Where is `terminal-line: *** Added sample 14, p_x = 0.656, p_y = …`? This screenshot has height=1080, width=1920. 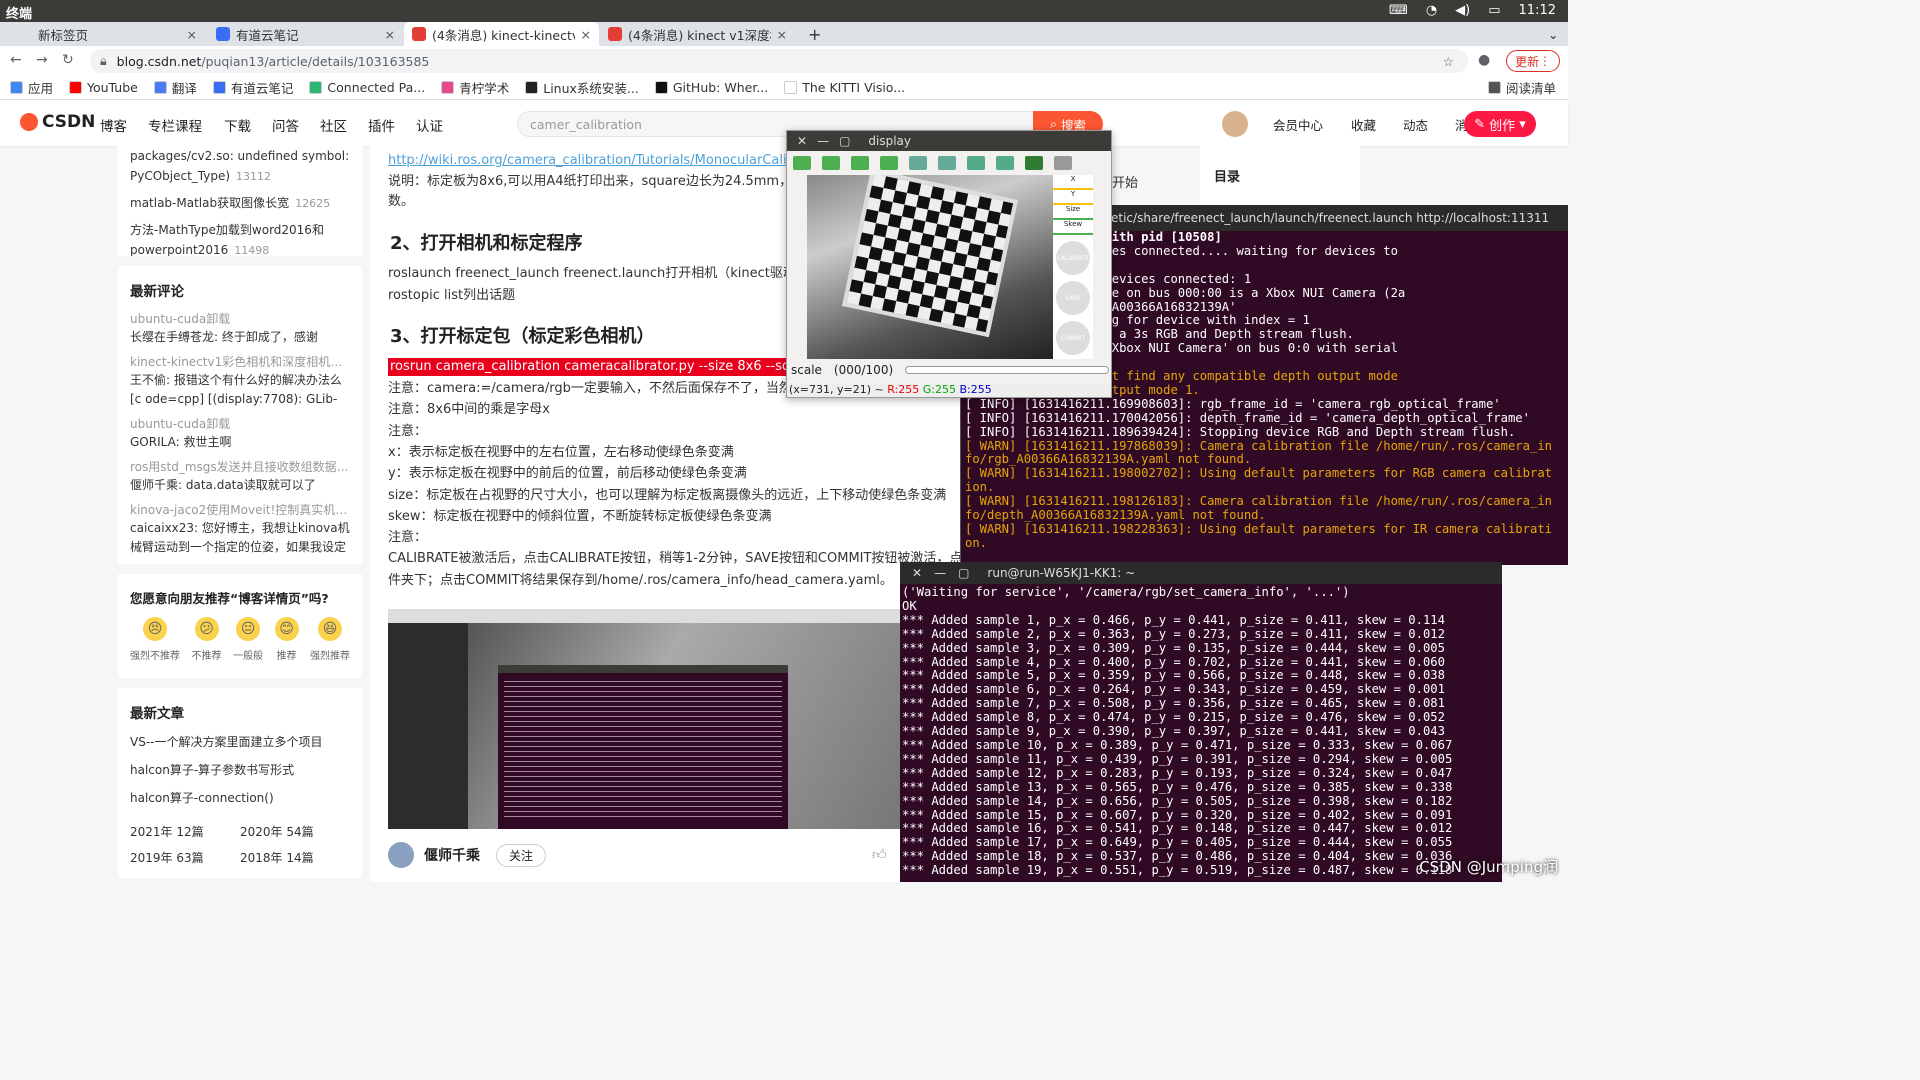 terminal-line: *** Added sample 14, p_x = 0.656, p_y = … is located at coordinates (1177, 800).